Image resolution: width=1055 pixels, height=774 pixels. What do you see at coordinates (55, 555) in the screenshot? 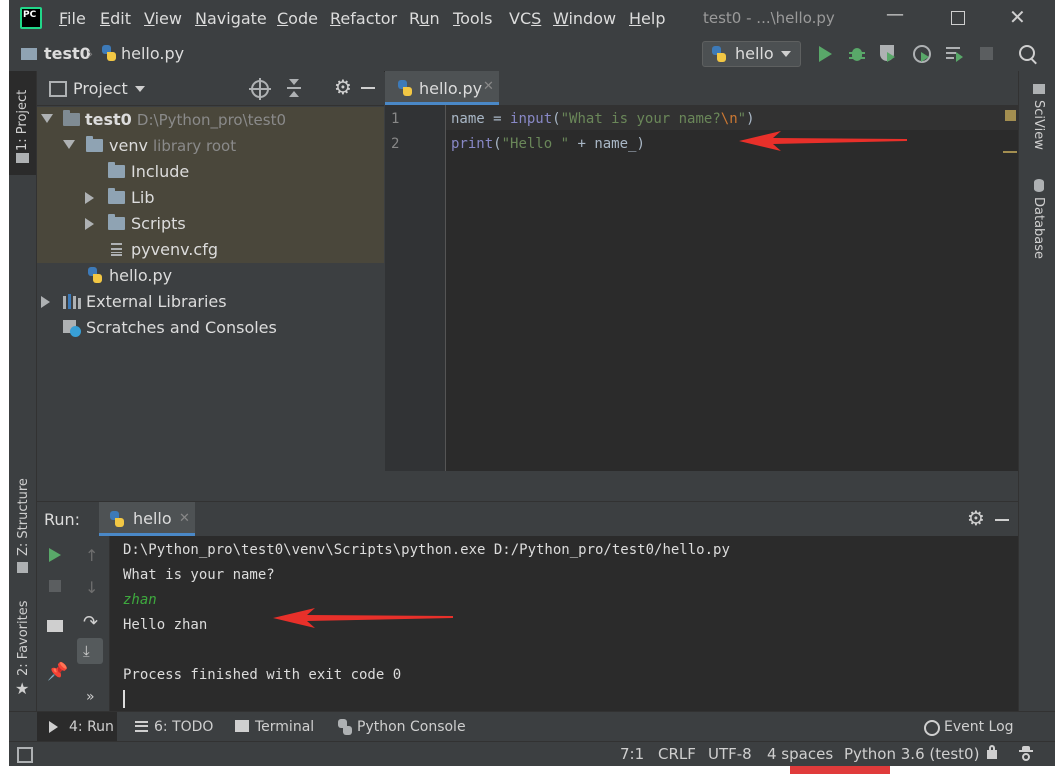
I see `rerun-icon` at bounding box center [55, 555].